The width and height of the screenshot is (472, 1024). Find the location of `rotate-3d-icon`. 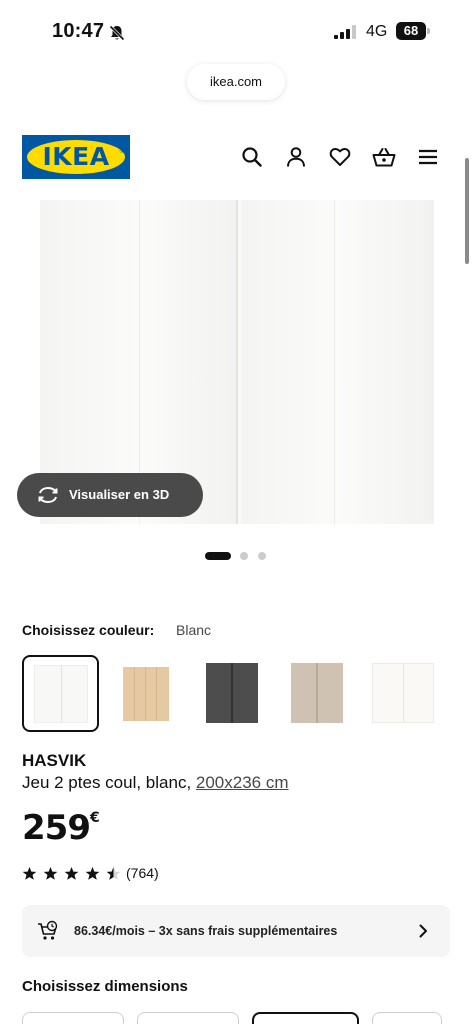

rotate-3d-icon is located at coordinates (48, 495).